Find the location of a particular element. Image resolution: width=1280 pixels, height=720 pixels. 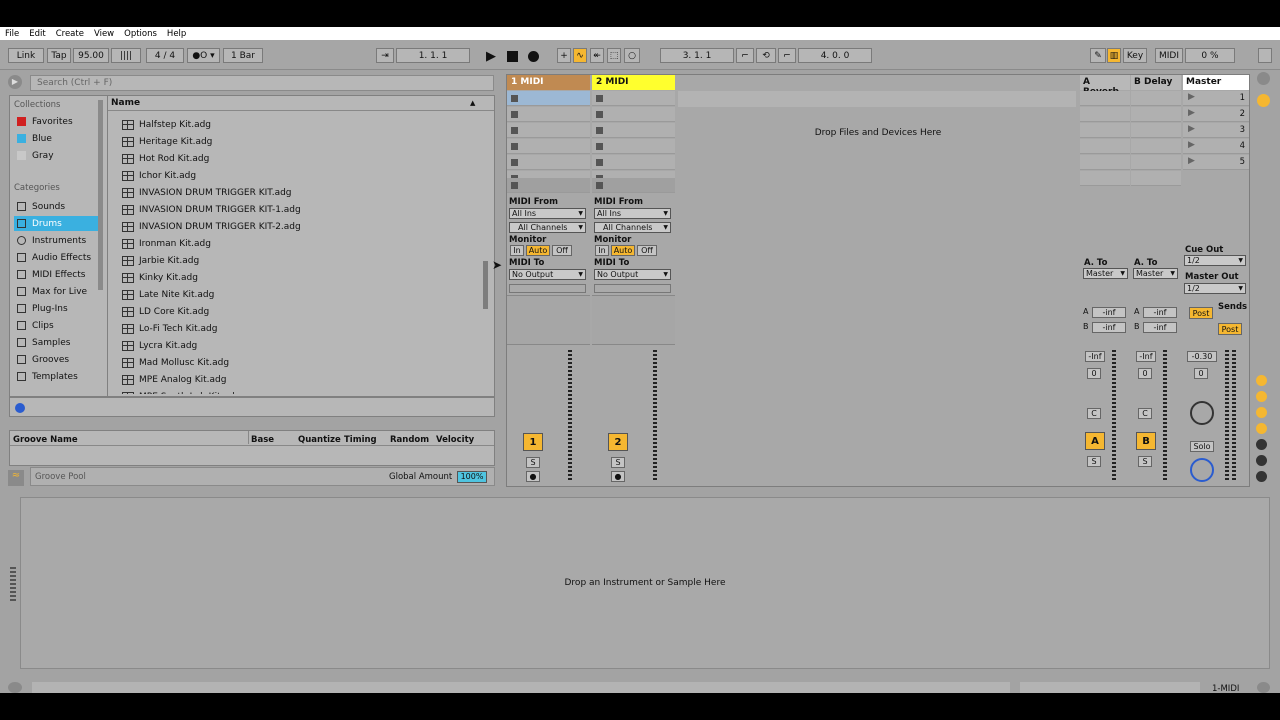

file-row: Heritage Kit.adg is located at coordinates (160, 141).